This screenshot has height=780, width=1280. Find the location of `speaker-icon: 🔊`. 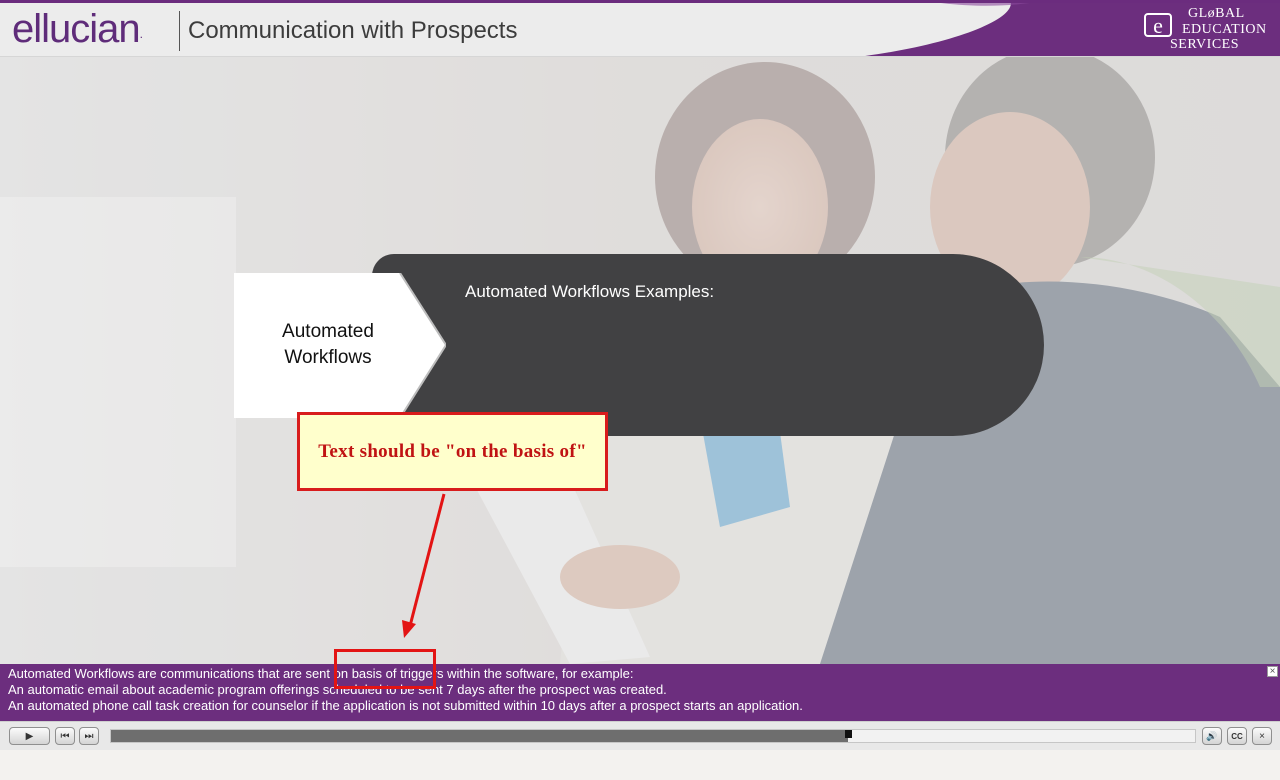

speaker-icon: 🔊 is located at coordinates (1212, 735).